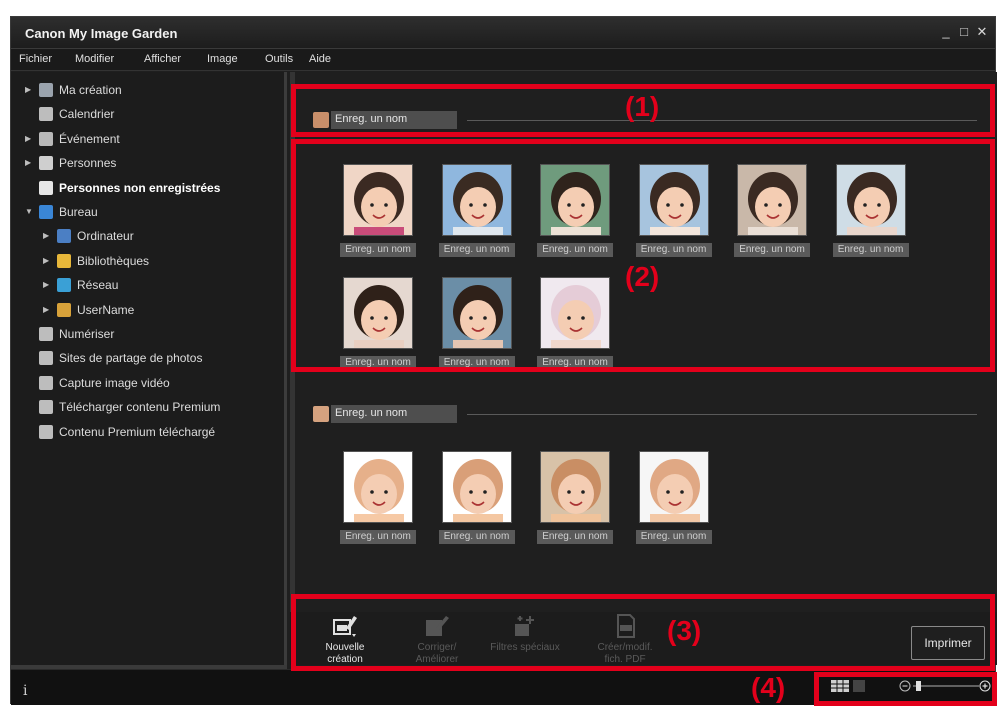 The image size is (997, 706). What do you see at coordinates (946, 32) in the screenshot?
I see `minimize-icon: _` at bounding box center [946, 32].